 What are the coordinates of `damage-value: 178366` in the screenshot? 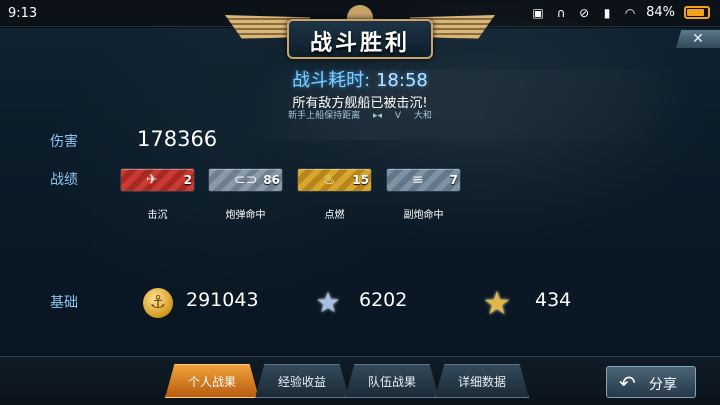 It's located at (177, 139).